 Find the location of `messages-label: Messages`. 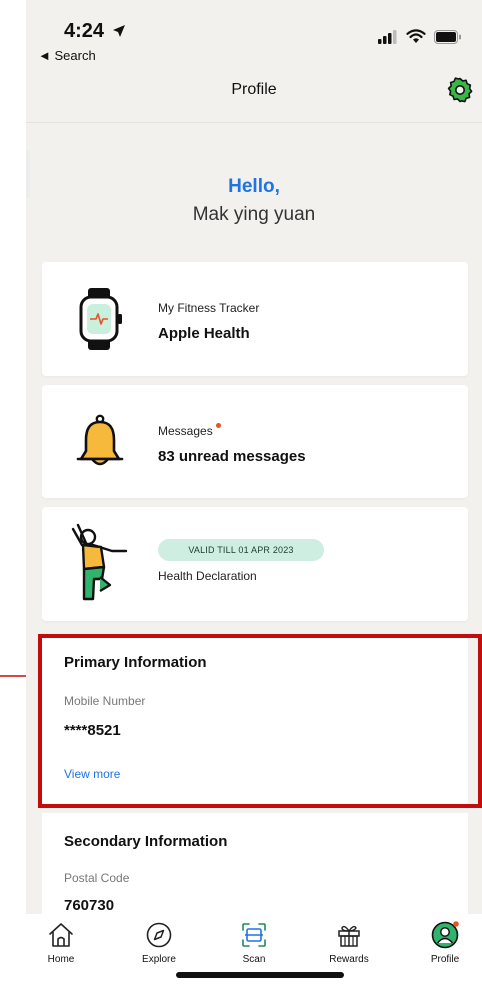

messages-label: Messages is located at coordinates (189, 430).